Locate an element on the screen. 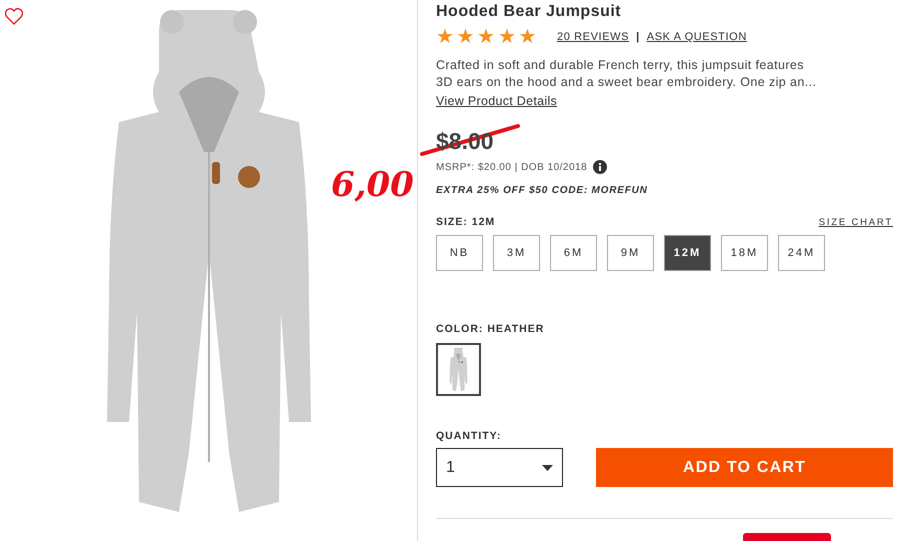  quantity-label: QUANTITY: is located at coordinates (469, 436).